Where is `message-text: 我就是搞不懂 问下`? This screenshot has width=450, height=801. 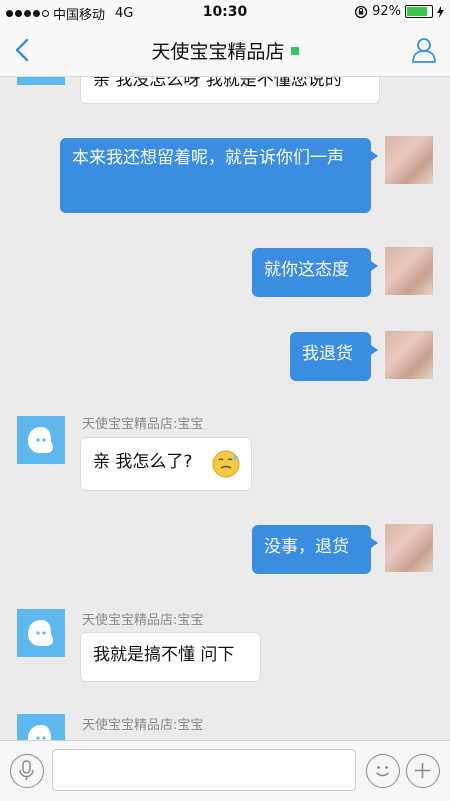
message-text: 我就是搞不懂 问下 is located at coordinates (164, 655).